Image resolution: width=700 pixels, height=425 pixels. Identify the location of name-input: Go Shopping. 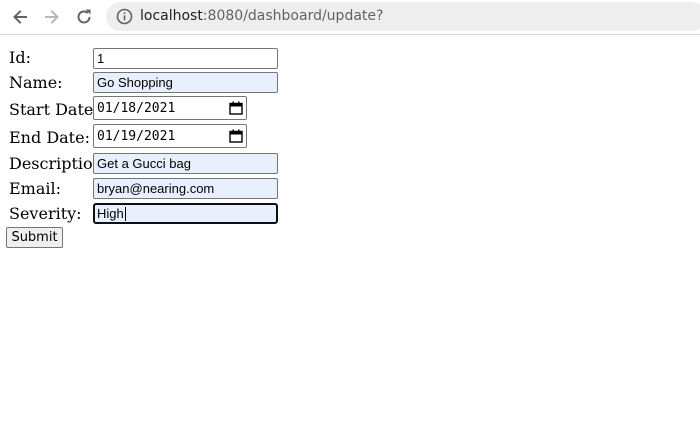
(185, 82).